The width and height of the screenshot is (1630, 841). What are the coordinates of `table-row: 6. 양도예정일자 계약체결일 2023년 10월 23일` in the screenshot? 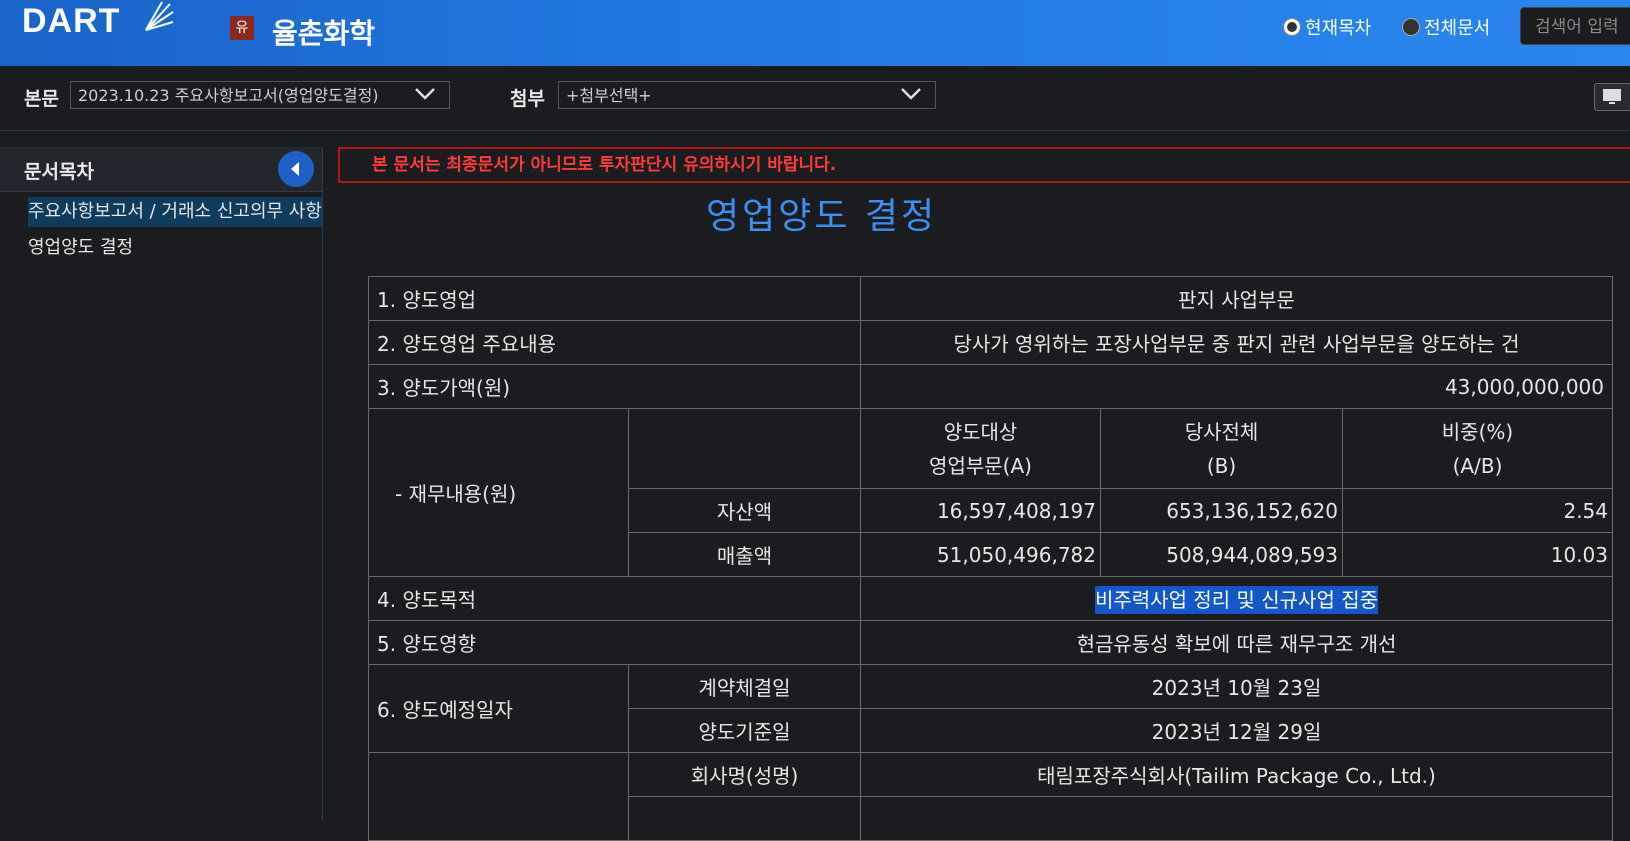 It's located at (990, 708).